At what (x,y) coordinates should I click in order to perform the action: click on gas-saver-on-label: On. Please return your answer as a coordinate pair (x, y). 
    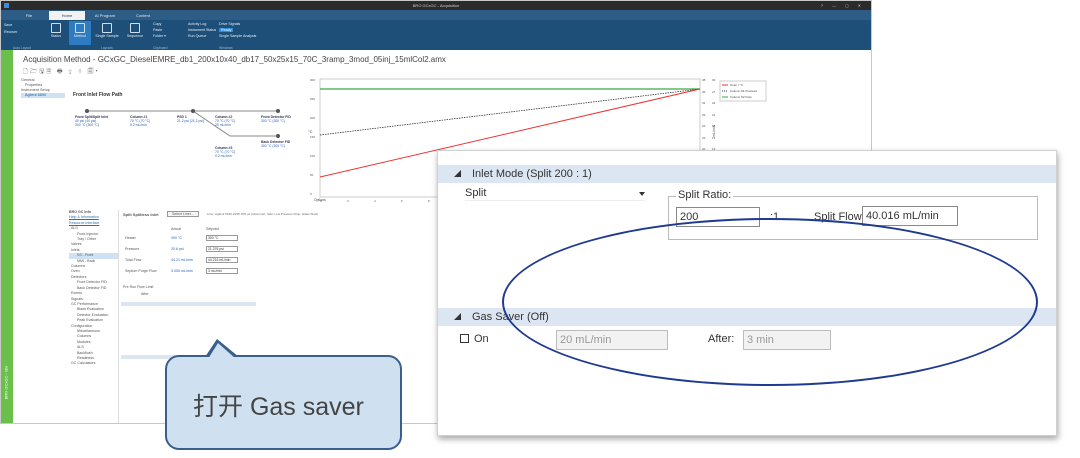
    Looking at the image, I should click on (481, 339).